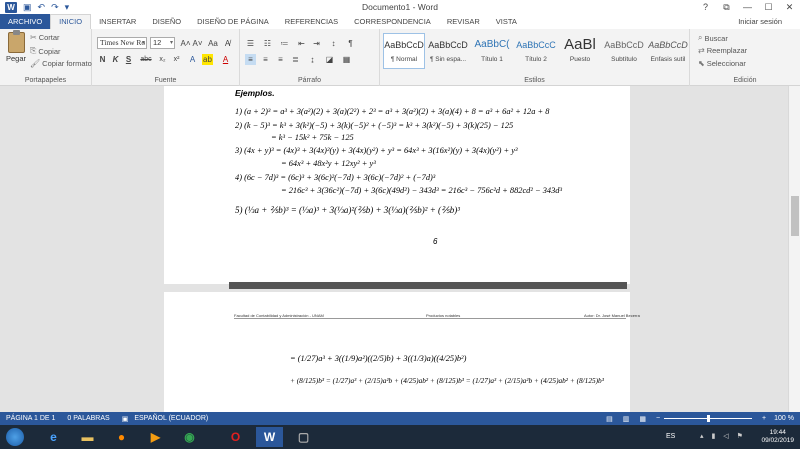 The width and height of the screenshot is (800, 449). Describe the element at coordinates (642, 419) in the screenshot. I see `web-layout-icon: ▦` at that location.